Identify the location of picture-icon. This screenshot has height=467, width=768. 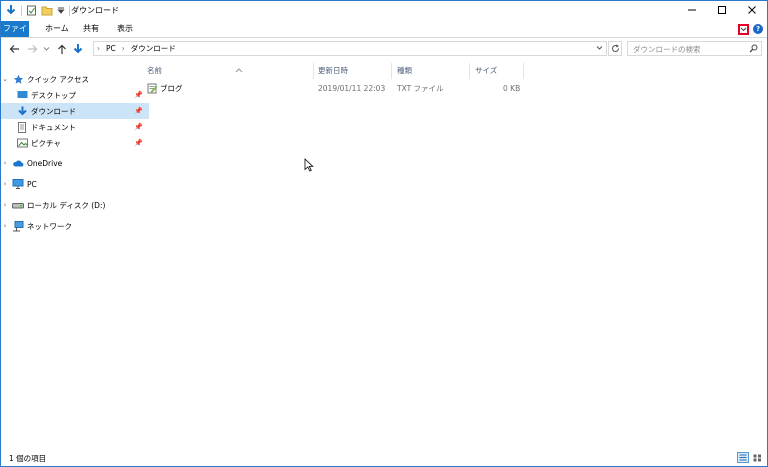
(22, 143).